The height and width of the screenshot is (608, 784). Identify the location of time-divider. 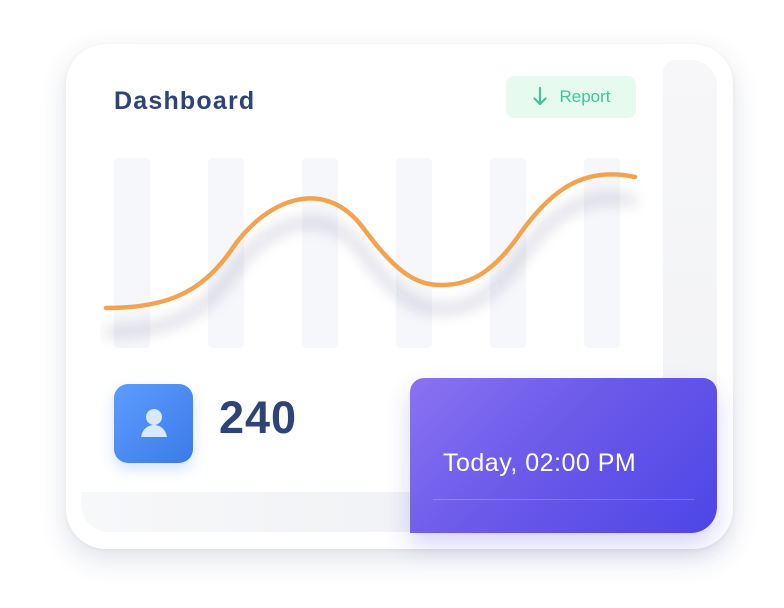
(563, 499).